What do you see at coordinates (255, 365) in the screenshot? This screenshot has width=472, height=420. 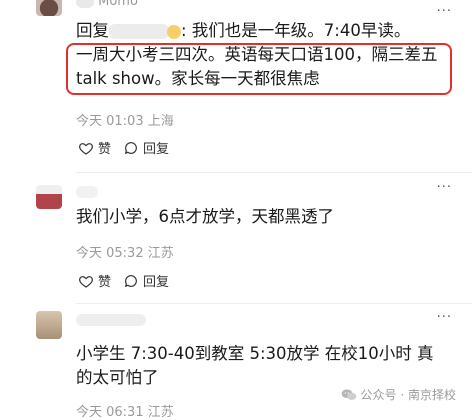 I see `comment-body: 小学生 7:30-40到教室 5:30放学 在校10小时 真的太可怕了` at bounding box center [255, 365].